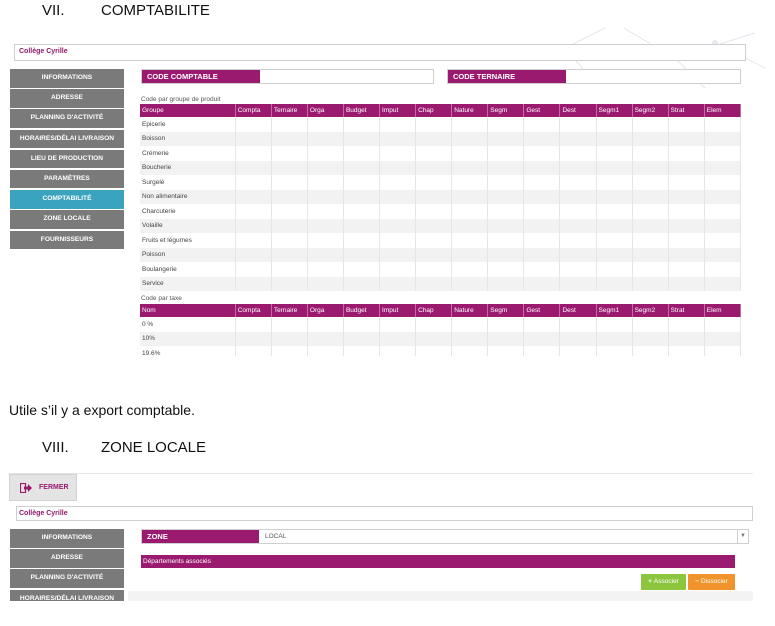 The width and height of the screenshot is (775, 626). What do you see at coordinates (711, 582) in the screenshot?
I see `dissocier-button: − Dissocier` at bounding box center [711, 582].